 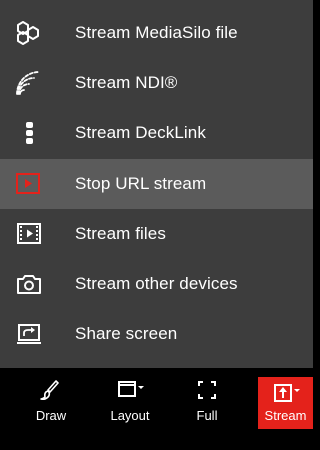 I want to click on decklink-icon, so click(x=29, y=133).